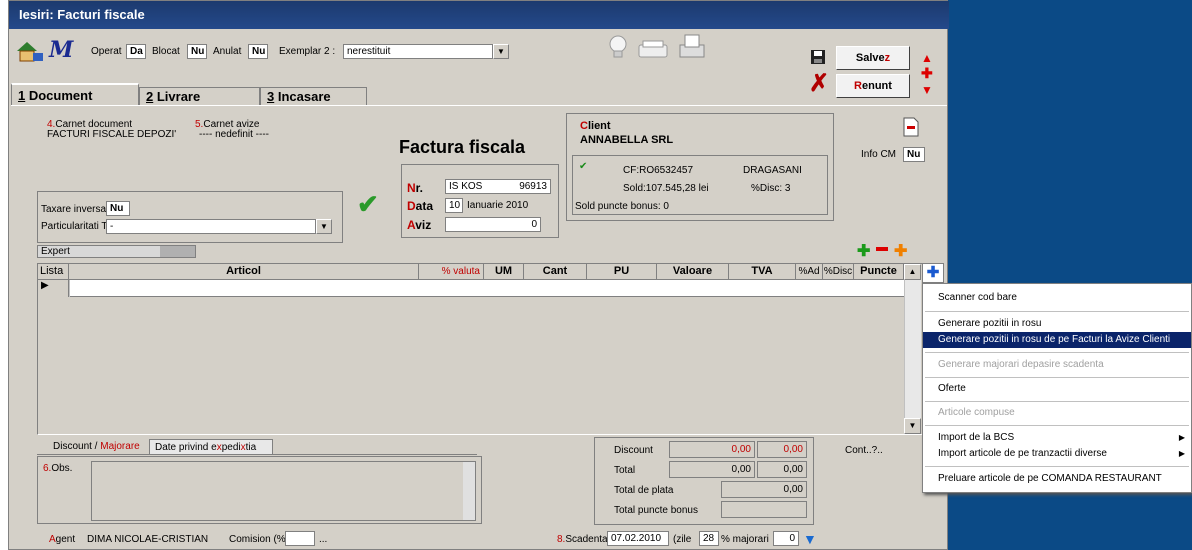  Describe the element at coordinates (418, 51) in the screenshot. I see `exemplar-select: nerestituit` at that location.